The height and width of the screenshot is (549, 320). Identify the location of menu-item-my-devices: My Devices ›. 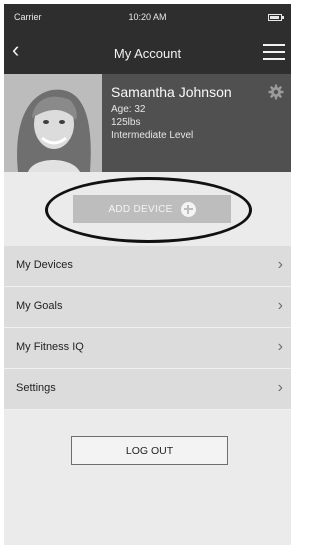
(147, 266).